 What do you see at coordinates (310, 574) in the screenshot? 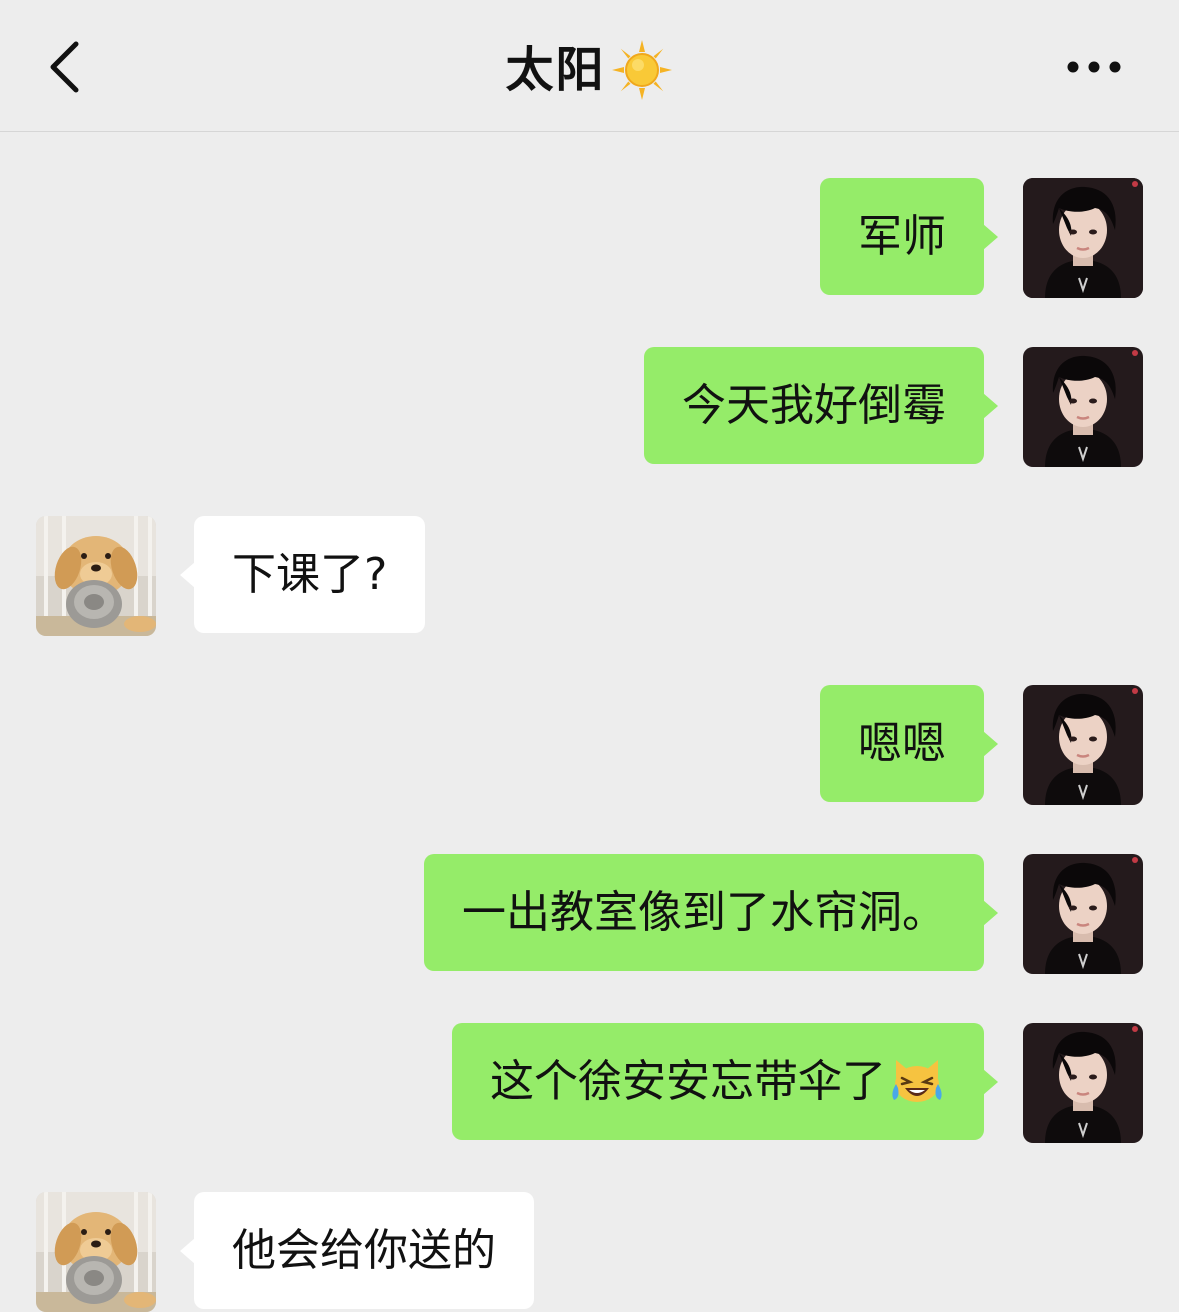
I see `message-text: 下课了?` at bounding box center [310, 574].